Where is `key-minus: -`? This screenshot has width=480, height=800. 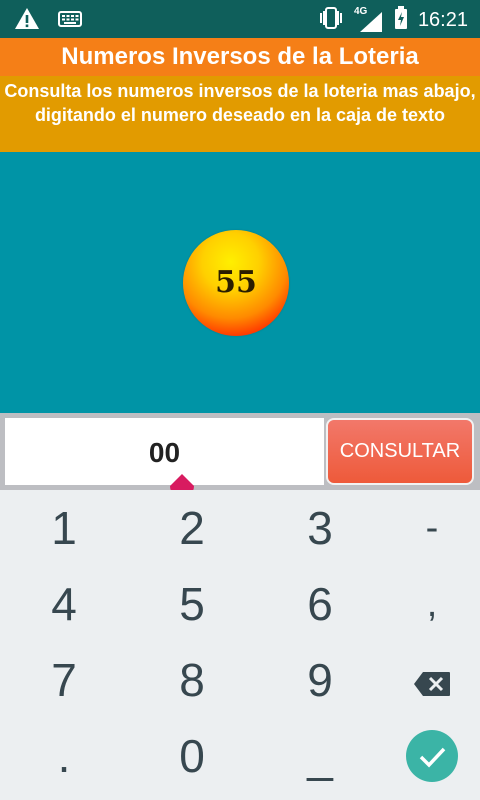
key-minus: - is located at coordinates (426, 528).